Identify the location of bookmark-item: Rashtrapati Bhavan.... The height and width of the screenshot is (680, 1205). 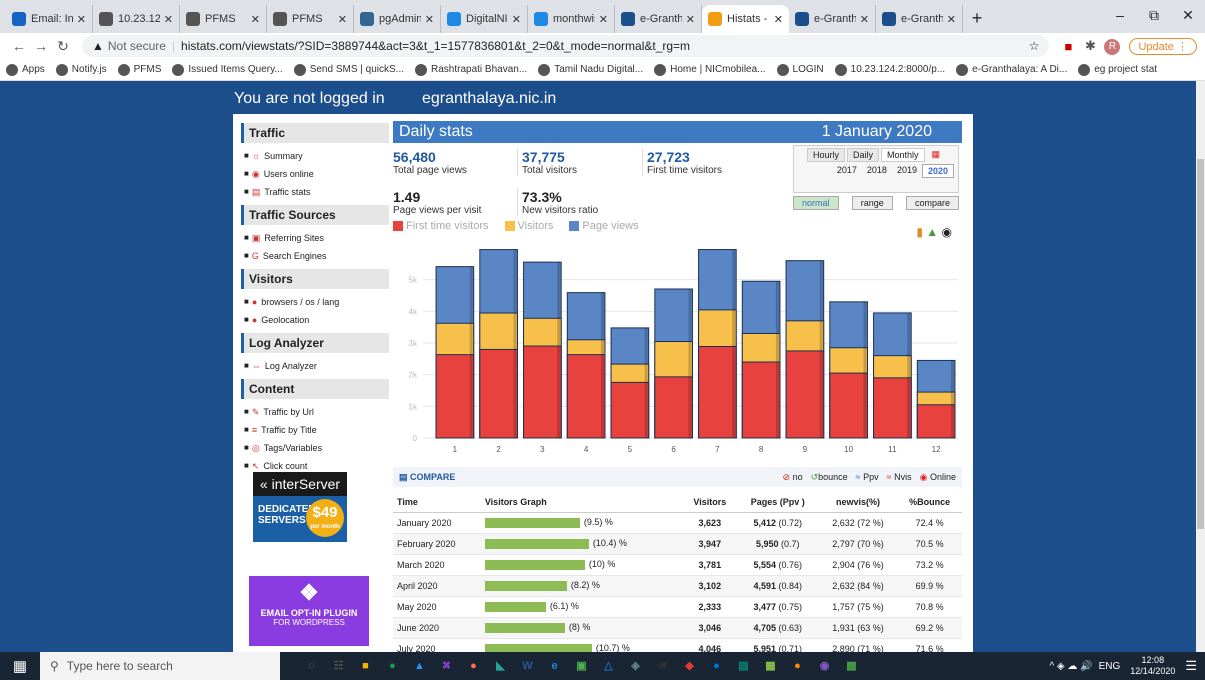
(471, 69).